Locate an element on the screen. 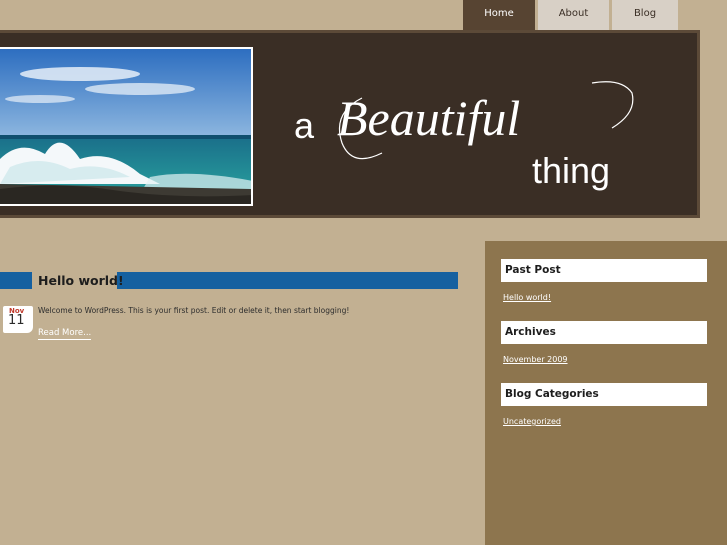 The height and width of the screenshot is (545, 727). title-bar-left is located at coordinates (16, 280).